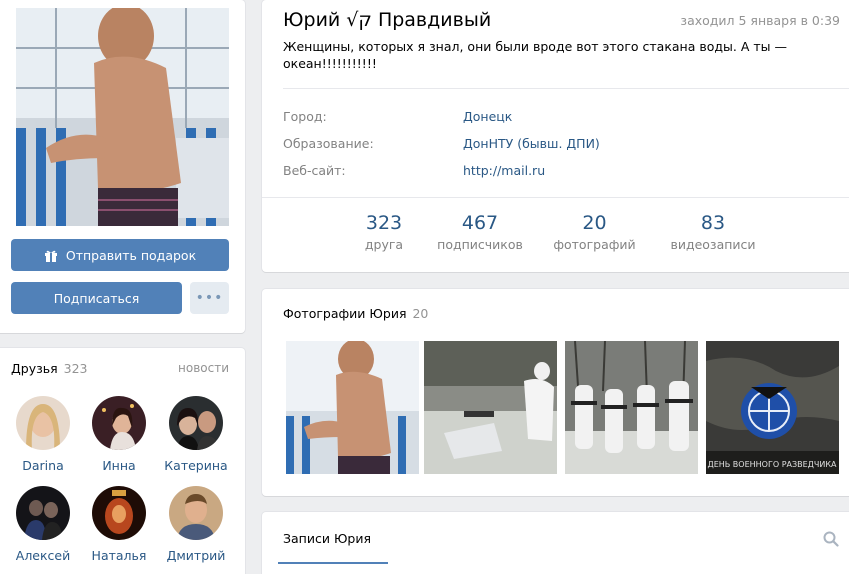  Describe the element at coordinates (314, 170) in the screenshot. I see `info-label: Веб-сайт:` at that location.